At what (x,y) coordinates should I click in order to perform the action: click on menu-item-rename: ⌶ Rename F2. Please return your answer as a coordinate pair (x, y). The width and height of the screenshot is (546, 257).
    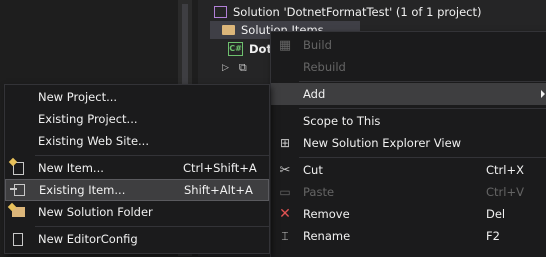
    Looking at the image, I should click on (408, 236).